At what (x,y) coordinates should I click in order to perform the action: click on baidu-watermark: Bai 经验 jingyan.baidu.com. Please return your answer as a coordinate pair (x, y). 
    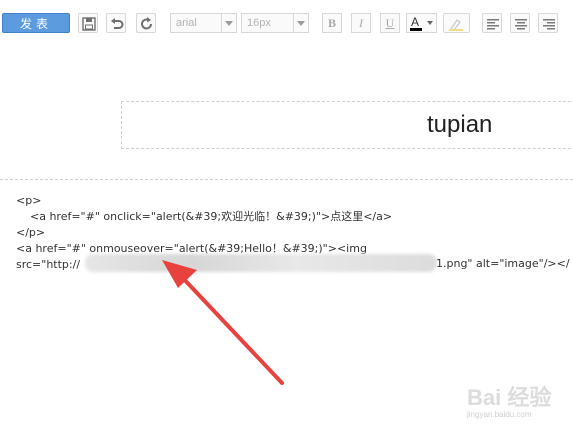
    Looking at the image, I should click on (520, 405).